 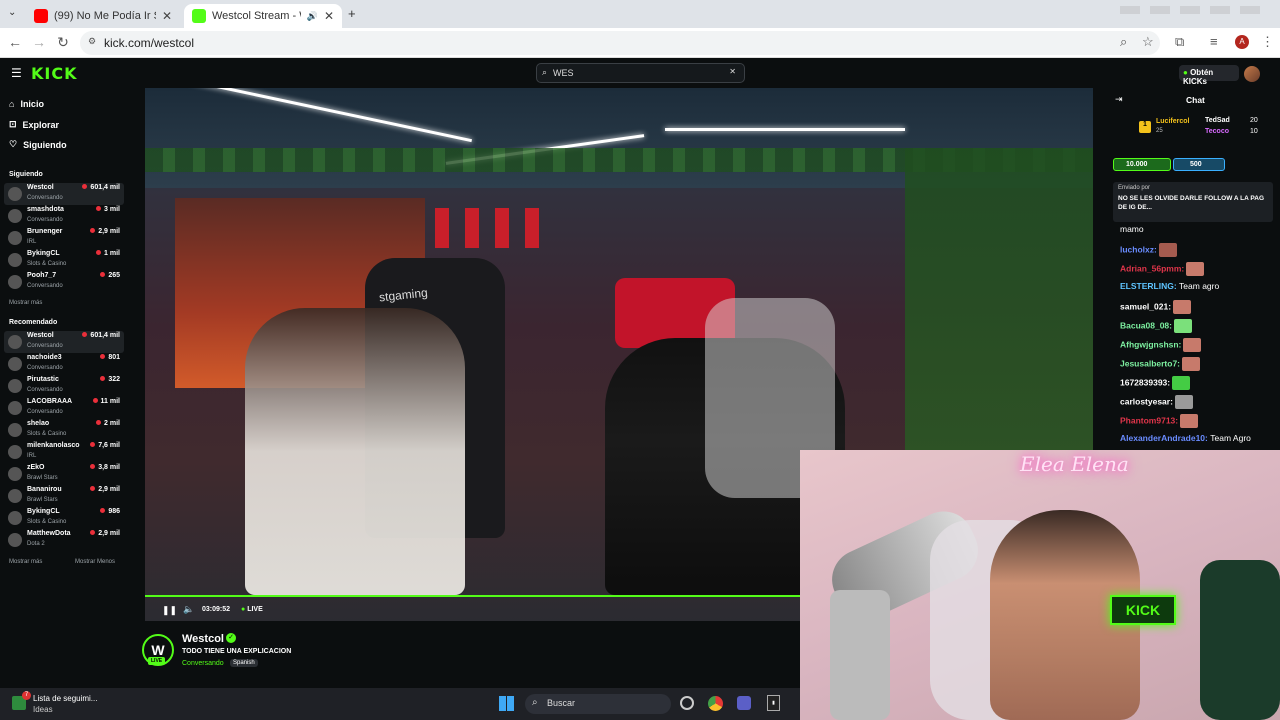 What do you see at coordinates (103, 16) in the screenshot?
I see `tab-youtube: (99) No Me Podía Ir Sin Grabar ✕` at bounding box center [103, 16].